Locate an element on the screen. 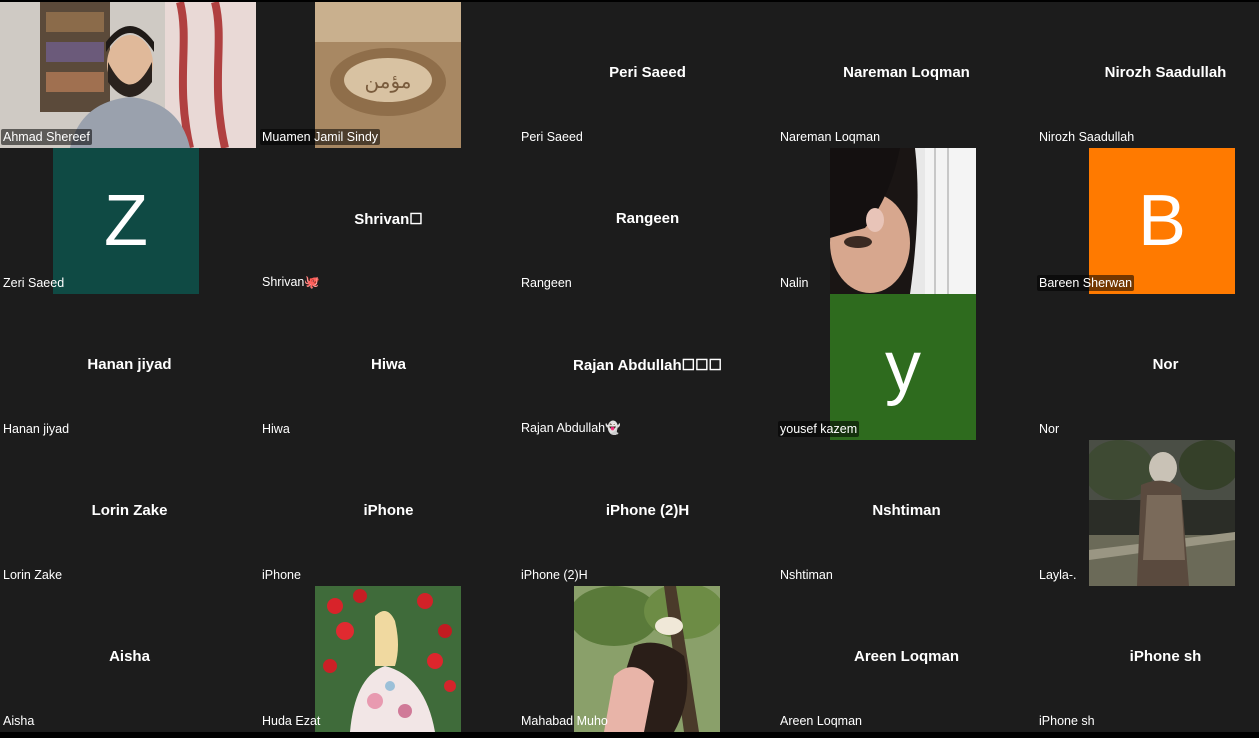  participant-name-label: yousef kazem is located at coordinates (819, 429).